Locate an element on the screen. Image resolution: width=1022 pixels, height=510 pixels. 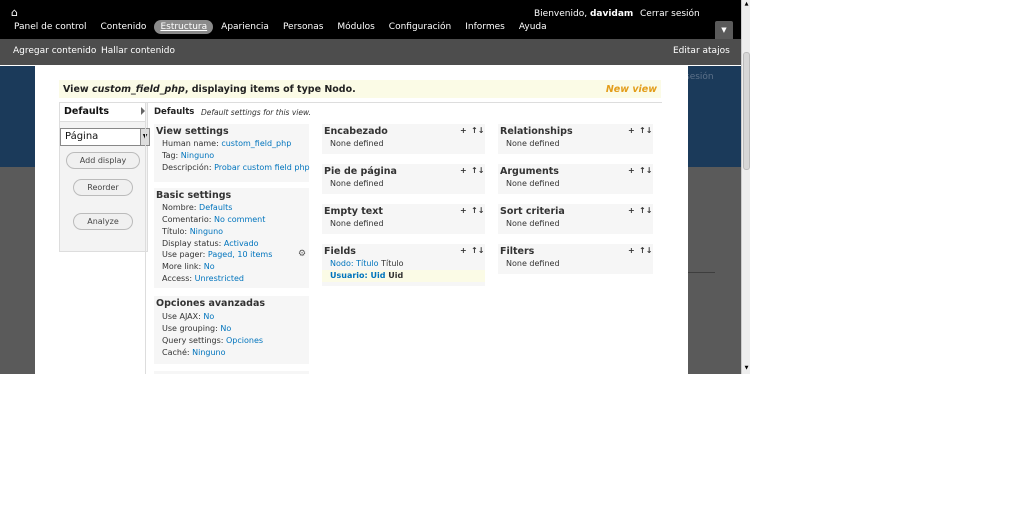
menu-informes: Informes is located at coordinates (485, 27).